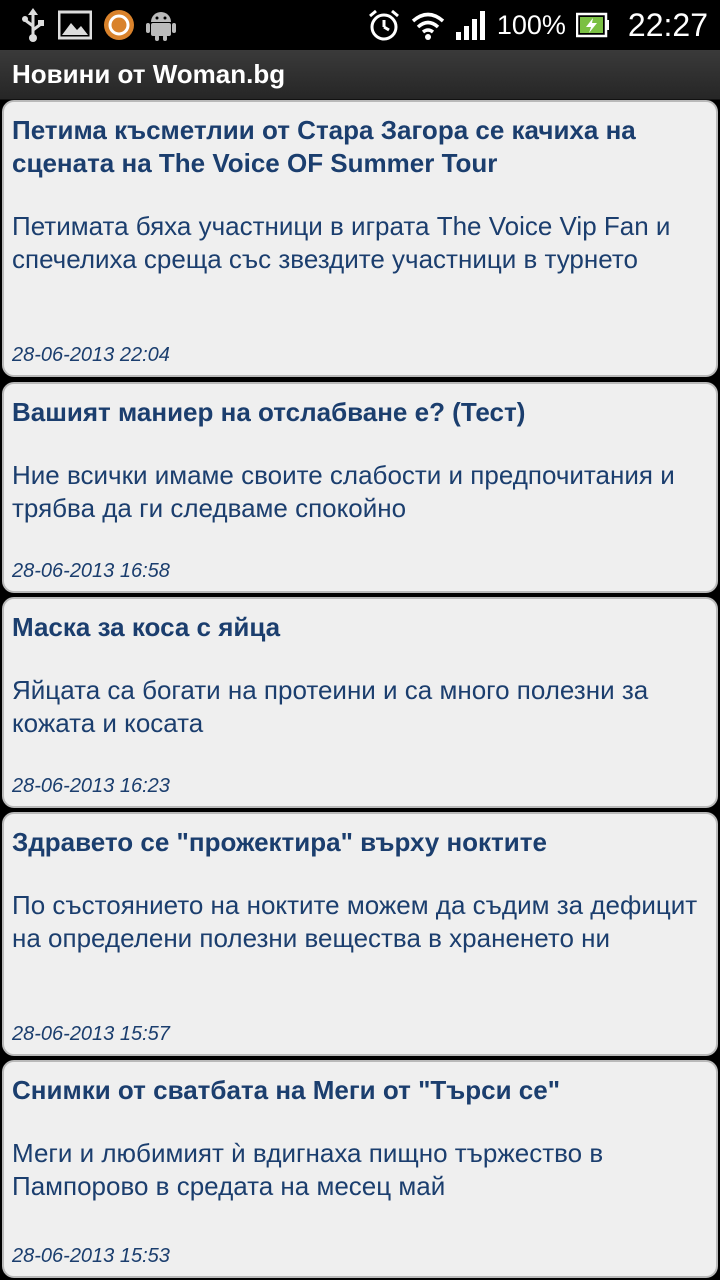 This screenshot has width=720, height=1280. I want to click on usb-icon, so click(33, 25).